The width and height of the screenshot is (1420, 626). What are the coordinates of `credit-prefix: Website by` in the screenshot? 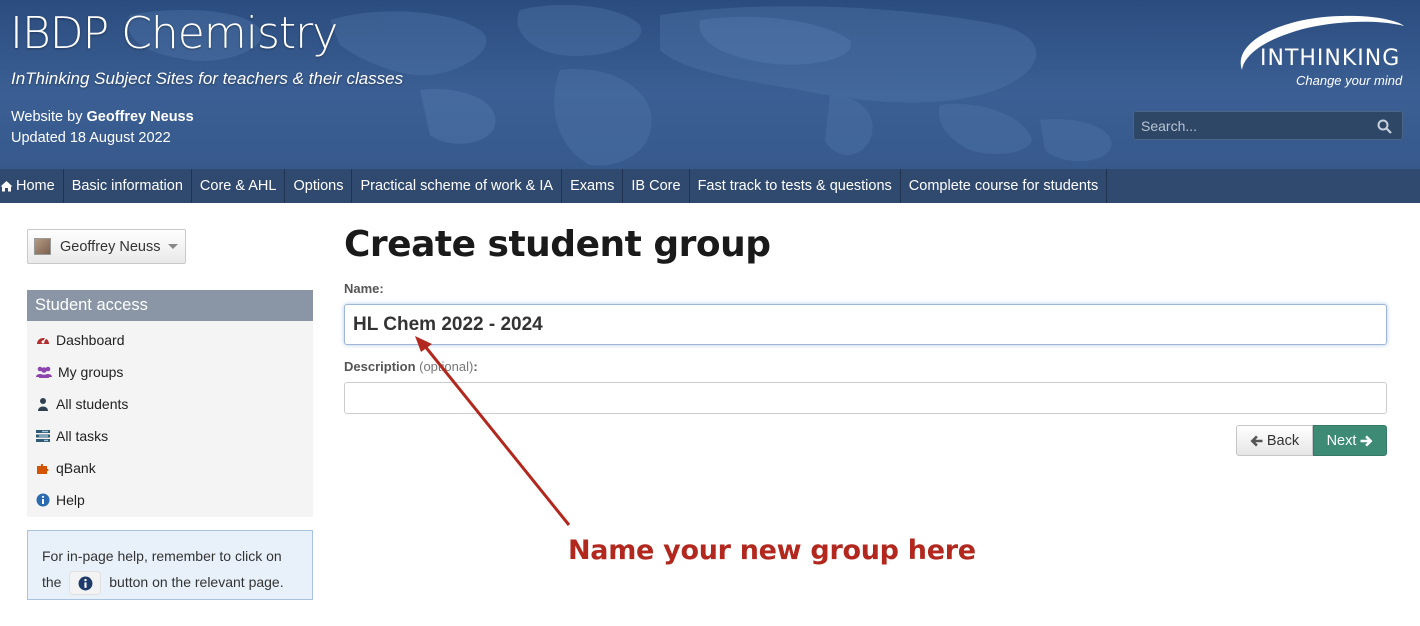 It's located at (49, 117).